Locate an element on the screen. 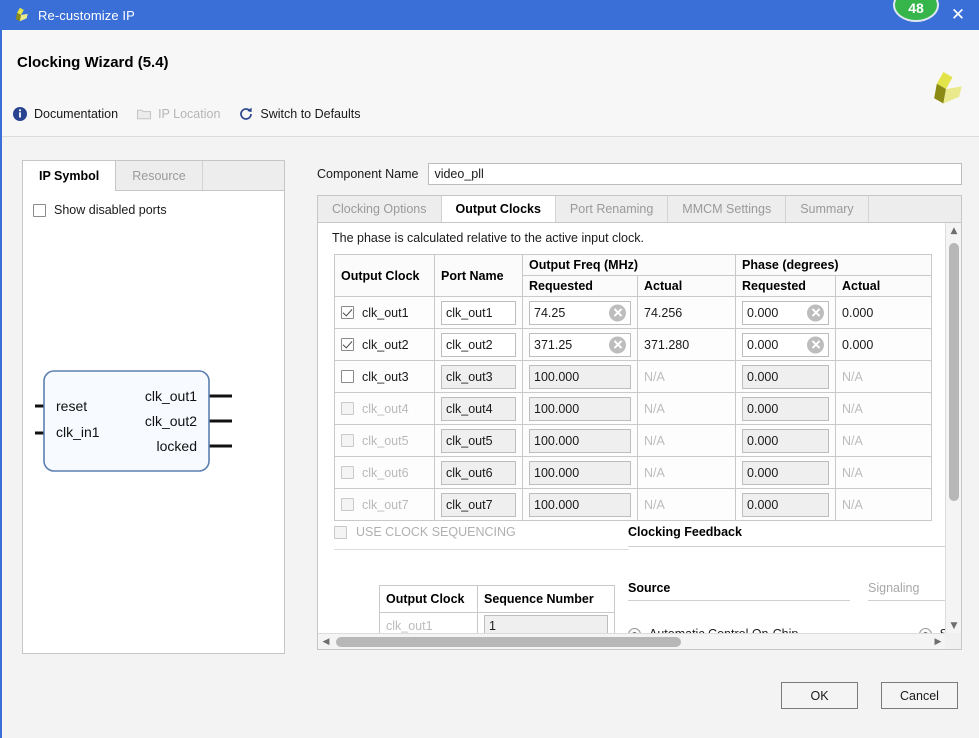  freq-actual-cell: 371.280 is located at coordinates (686, 344).